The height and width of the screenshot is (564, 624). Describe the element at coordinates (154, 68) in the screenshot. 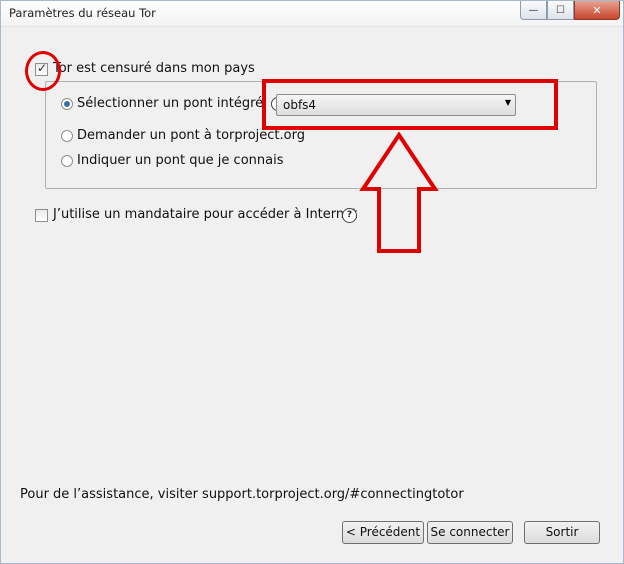

I see `censored-label: Tor est censuré dans mon pays` at that location.